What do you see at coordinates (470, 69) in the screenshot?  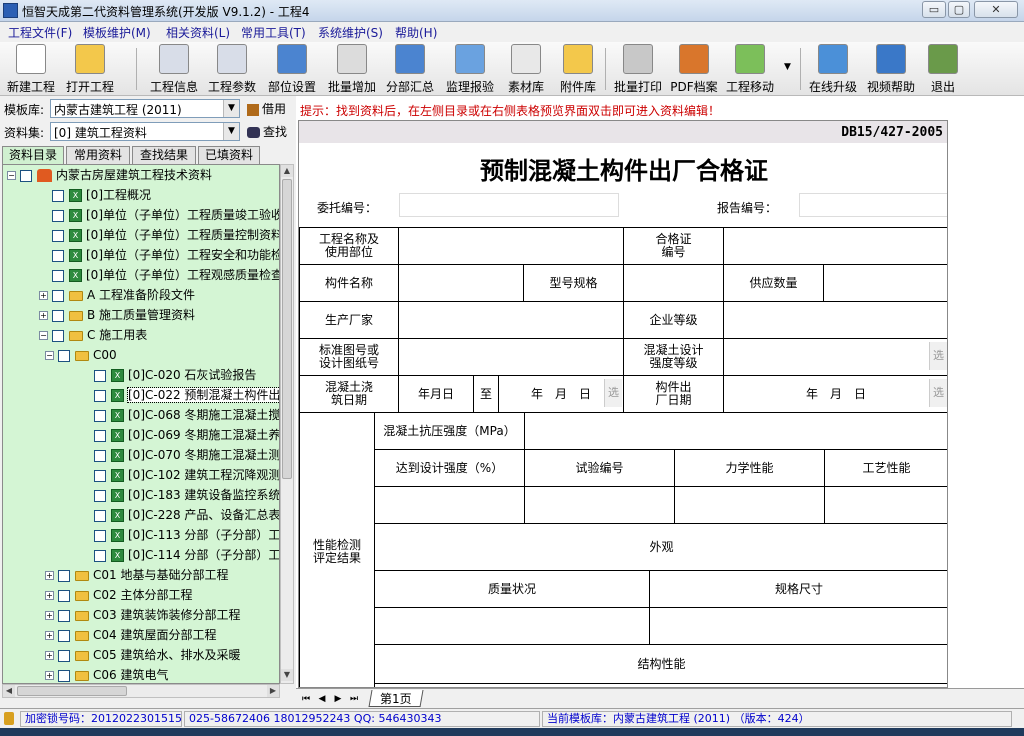 I see `toolbar-supervision-button: 监理报验` at bounding box center [470, 69].